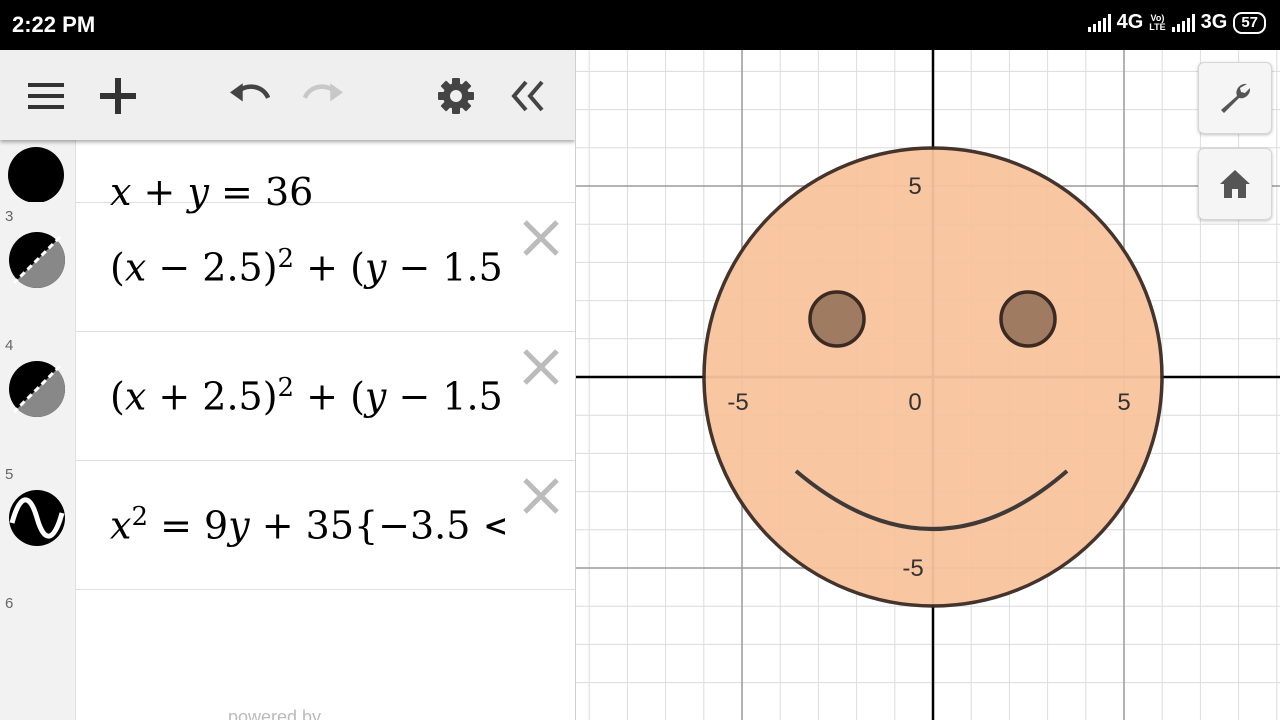 The height and width of the screenshot is (720, 1280). I want to click on volte-indicator: Vo) LTE, so click(1157, 22).